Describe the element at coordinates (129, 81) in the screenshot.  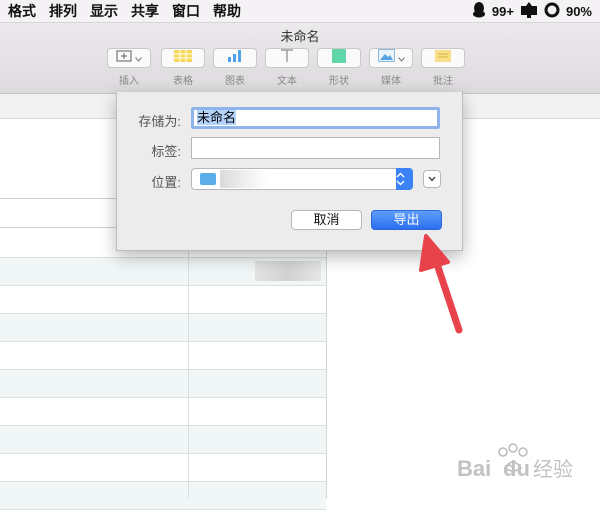
I see `toolbar-label: 插入` at that location.